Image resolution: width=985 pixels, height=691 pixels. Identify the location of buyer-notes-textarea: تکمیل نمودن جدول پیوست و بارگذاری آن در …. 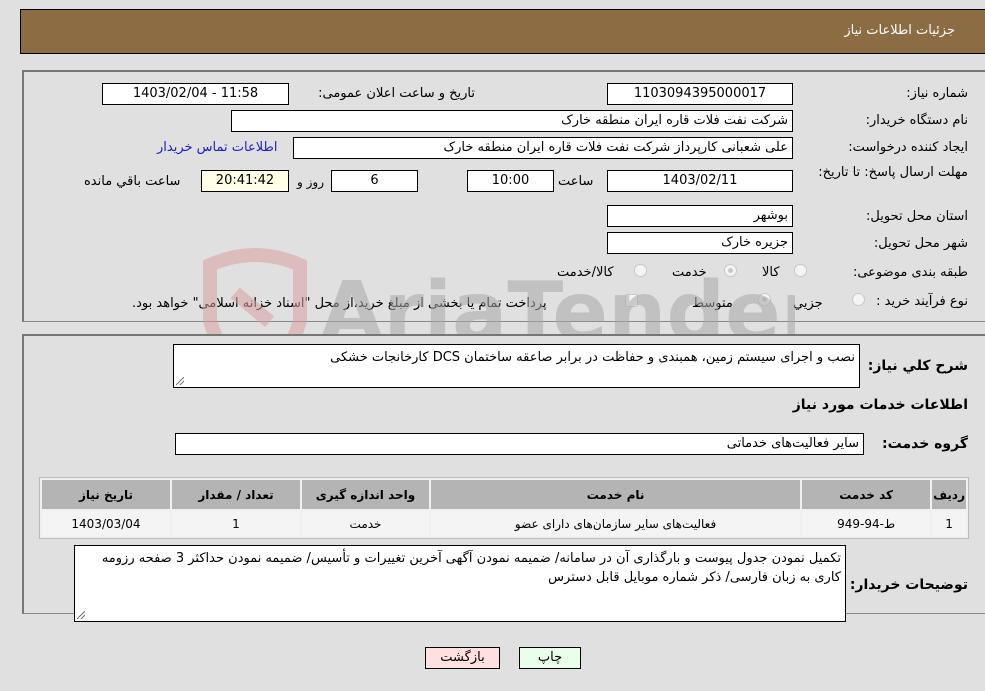
(460, 583).